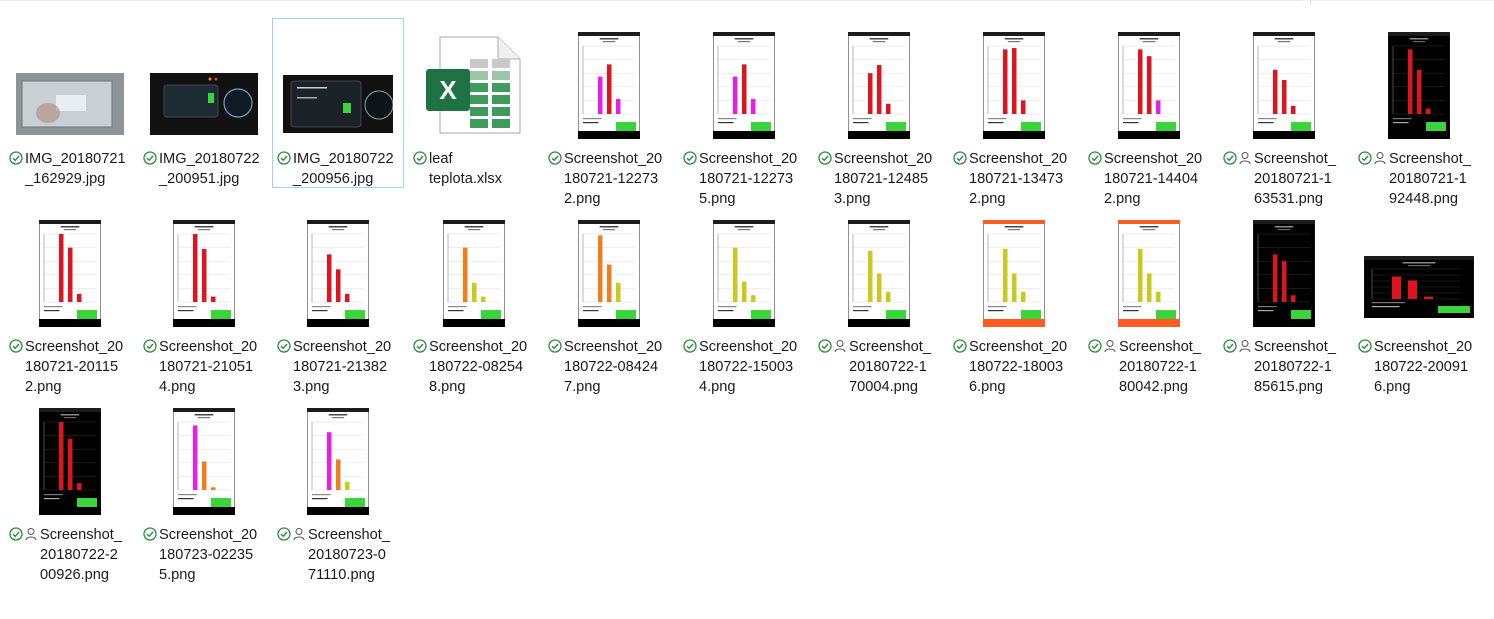 This screenshot has height=619, width=1494. What do you see at coordinates (609, 112) in the screenshot?
I see `file-item: Screenshot_20 180721-12273 2.png` at bounding box center [609, 112].